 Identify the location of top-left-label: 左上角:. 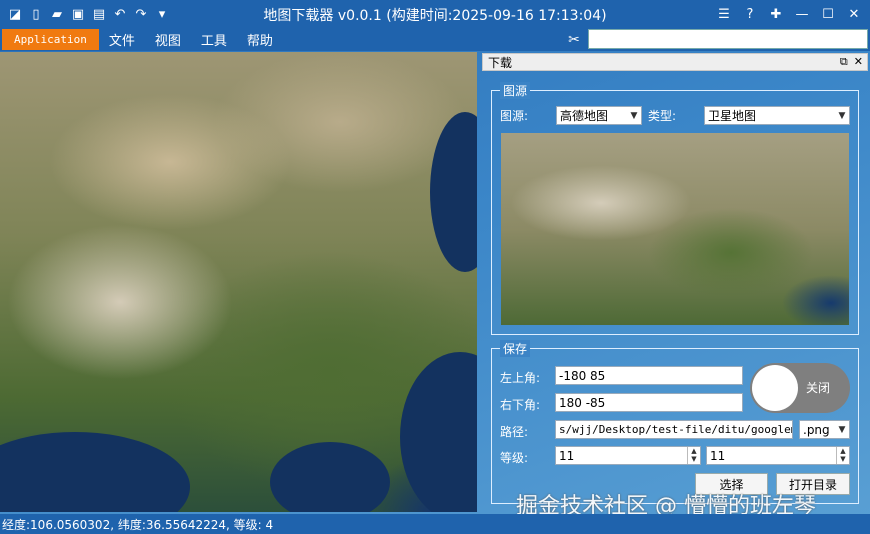
(520, 378).